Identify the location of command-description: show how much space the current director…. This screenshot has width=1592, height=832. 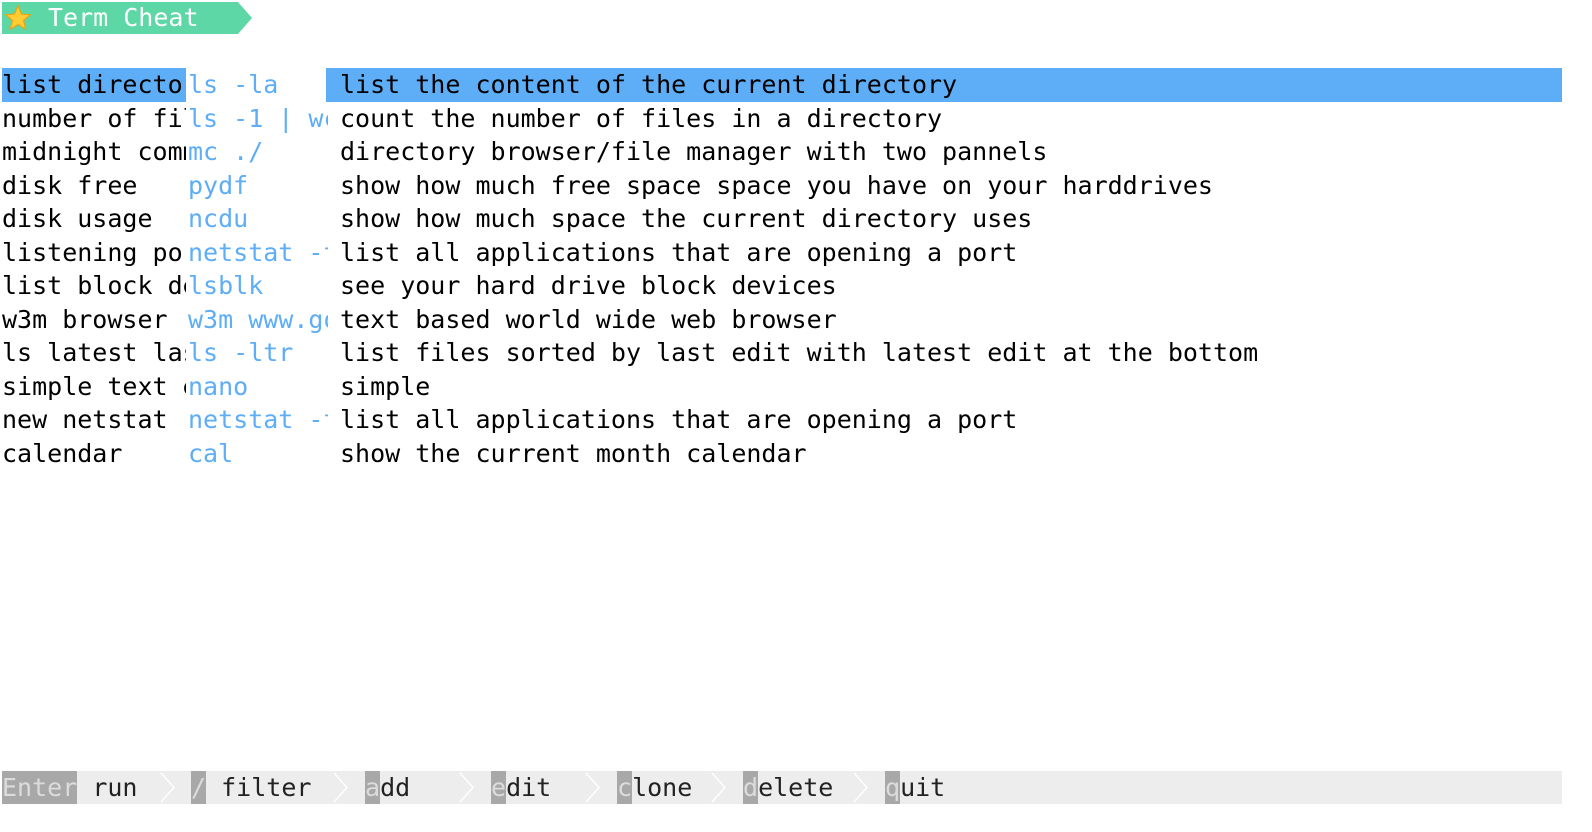
(686, 218).